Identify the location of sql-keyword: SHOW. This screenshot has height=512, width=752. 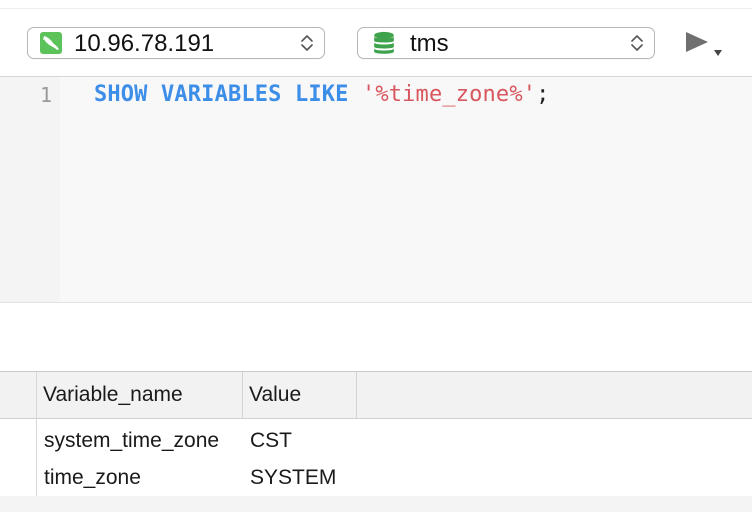
(121, 94).